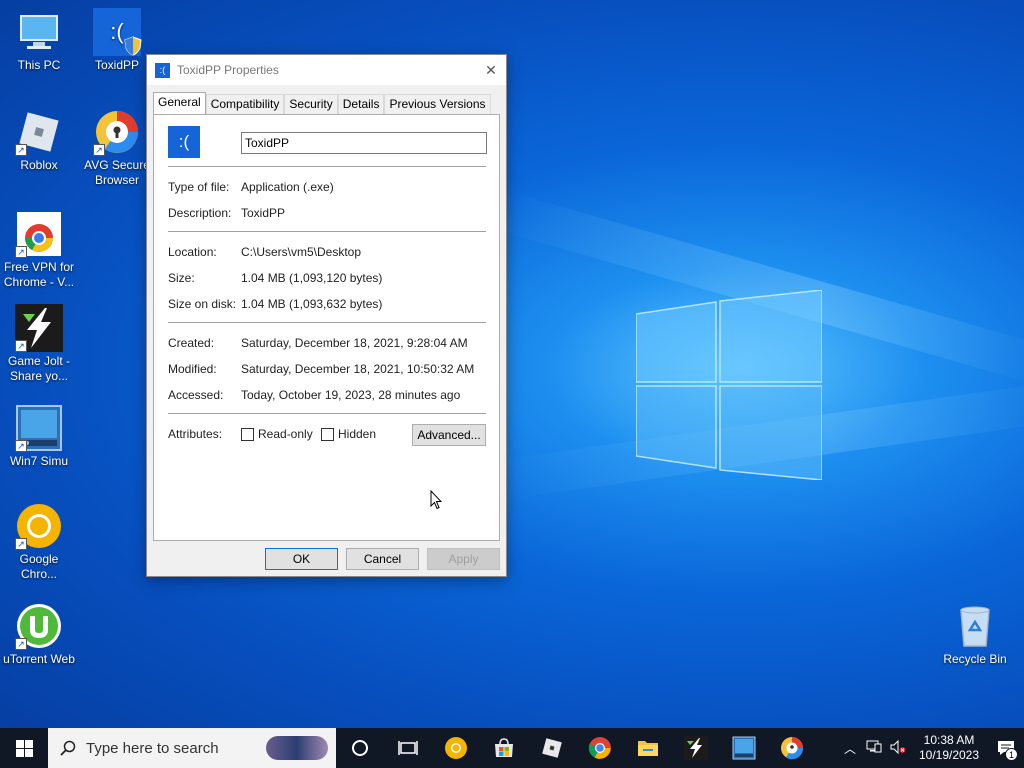  What do you see at coordinates (228, 70) in the screenshot?
I see `dialog-title: ToxidPP Properties` at bounding box center [228, 70].